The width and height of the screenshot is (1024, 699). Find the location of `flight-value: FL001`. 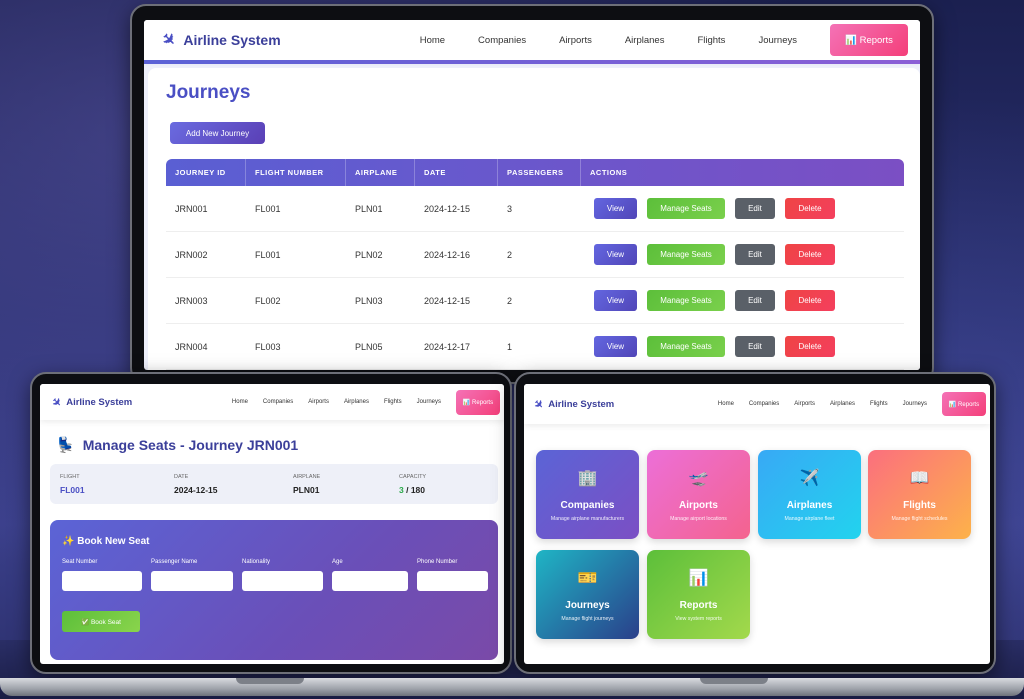

flight-value: FL001 is located at coordinates (72, 490).